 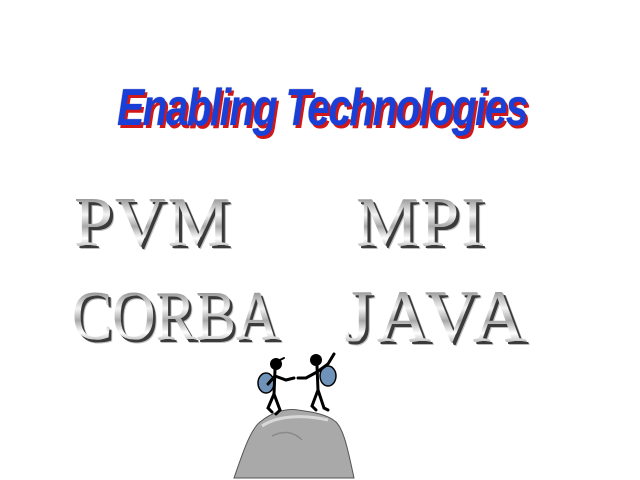 What do you see at coordinates (322, 108) in the screenshot?
I see `slide-title: Enabling Technologies` at bounding box center [322, 108].